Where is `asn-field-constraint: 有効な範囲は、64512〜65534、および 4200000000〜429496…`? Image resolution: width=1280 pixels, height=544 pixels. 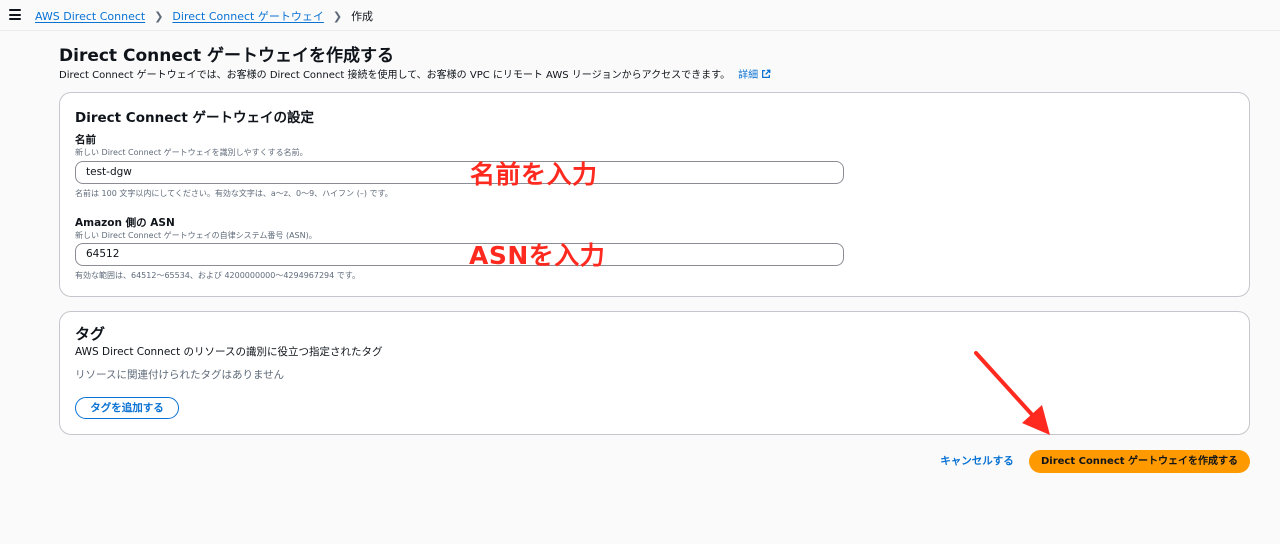
asn-field-constraint: 有効な範囲は、64512〜65534、および 4200000000〜429496… is located at coordinates (217, 275).